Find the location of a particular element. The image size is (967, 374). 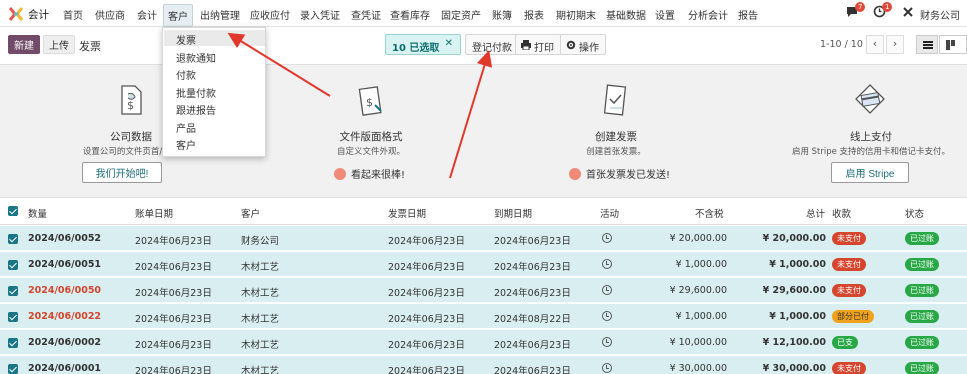

row-customer: 财务公司 is located at coordinates (260, 241).